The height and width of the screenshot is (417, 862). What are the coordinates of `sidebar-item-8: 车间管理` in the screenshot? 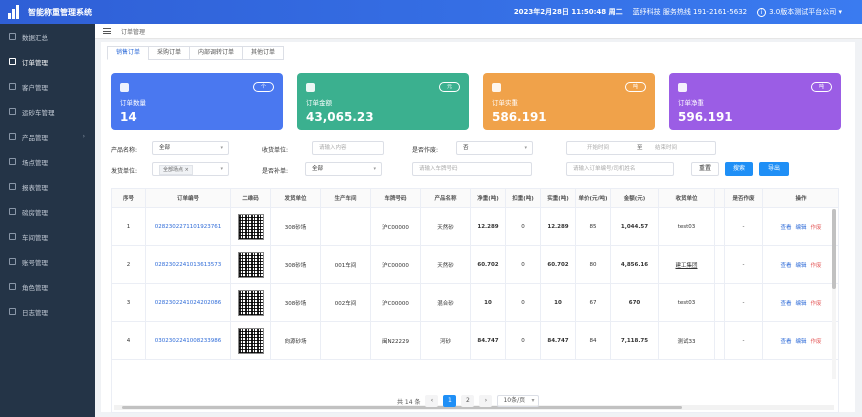 It's located at (47, 236).